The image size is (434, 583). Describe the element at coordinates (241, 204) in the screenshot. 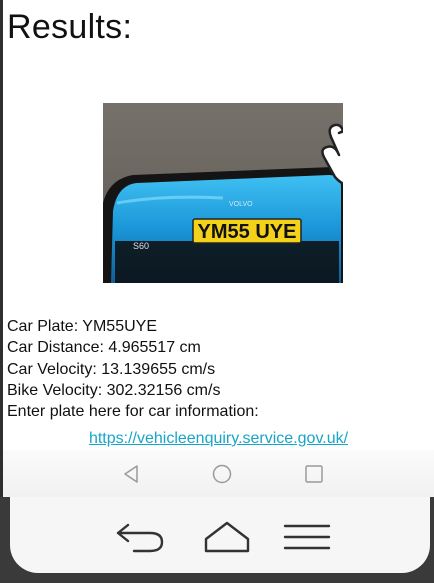

I see `brand-badge: VOLVO` at that location.